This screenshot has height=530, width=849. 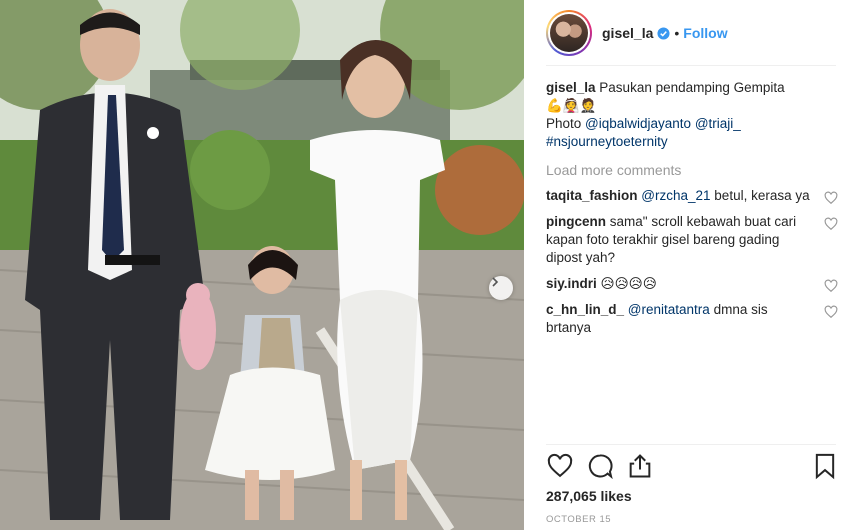 I want to click on actions-divider, so click(x=691, y=444).